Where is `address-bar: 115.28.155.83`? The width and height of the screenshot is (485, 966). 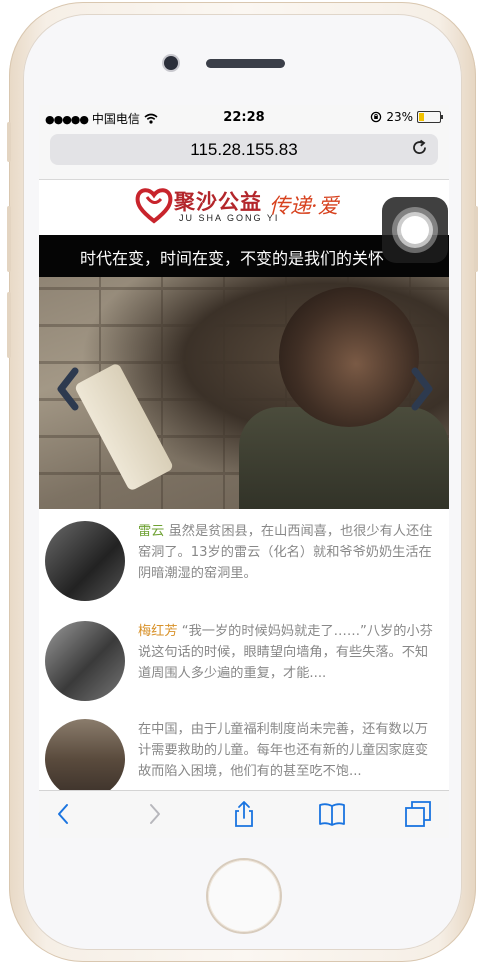 address-bar: 115.28.155.83 is located at coordinates (244, 155).